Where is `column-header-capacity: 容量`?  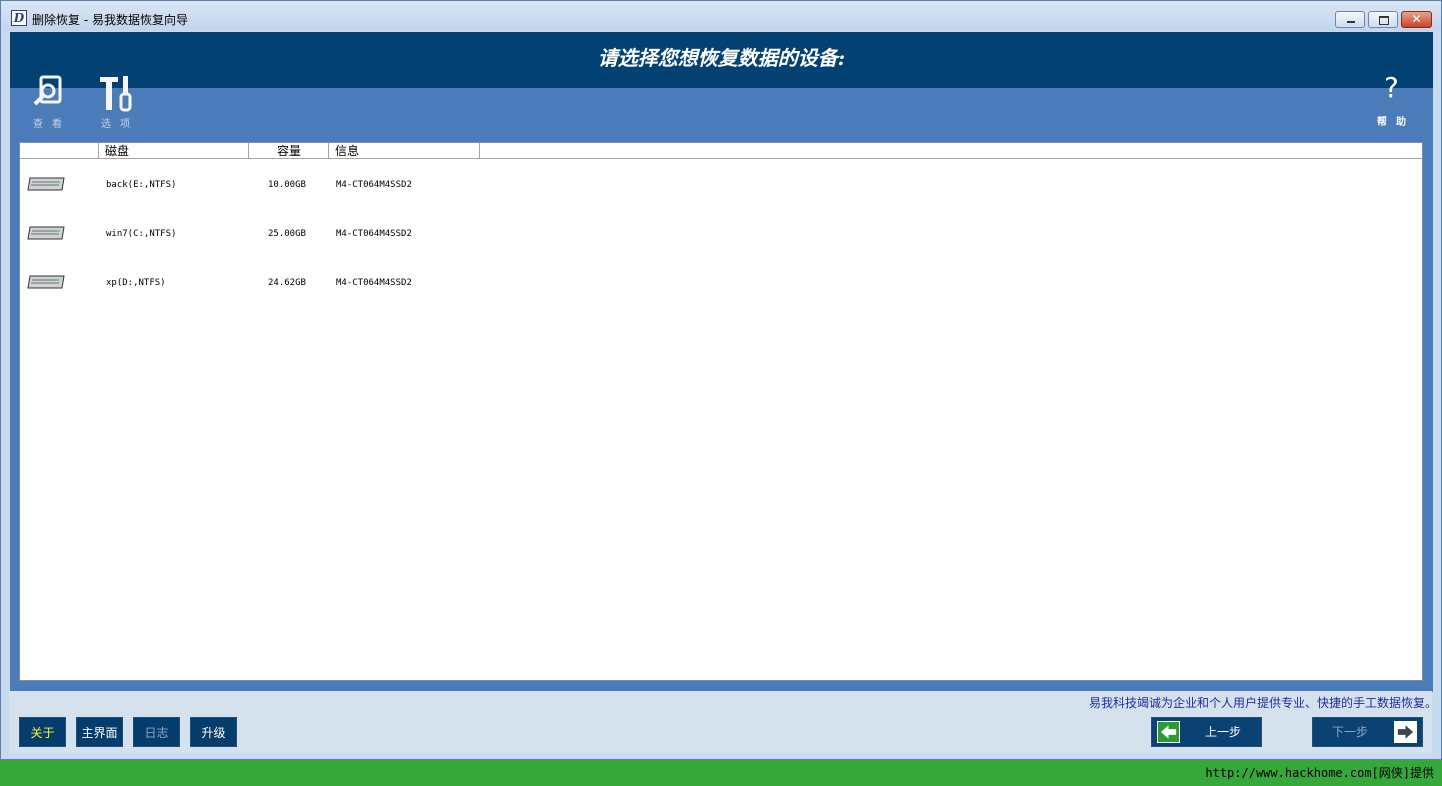
column-header-capacity: 容量 is located at coordinates (289, 151).